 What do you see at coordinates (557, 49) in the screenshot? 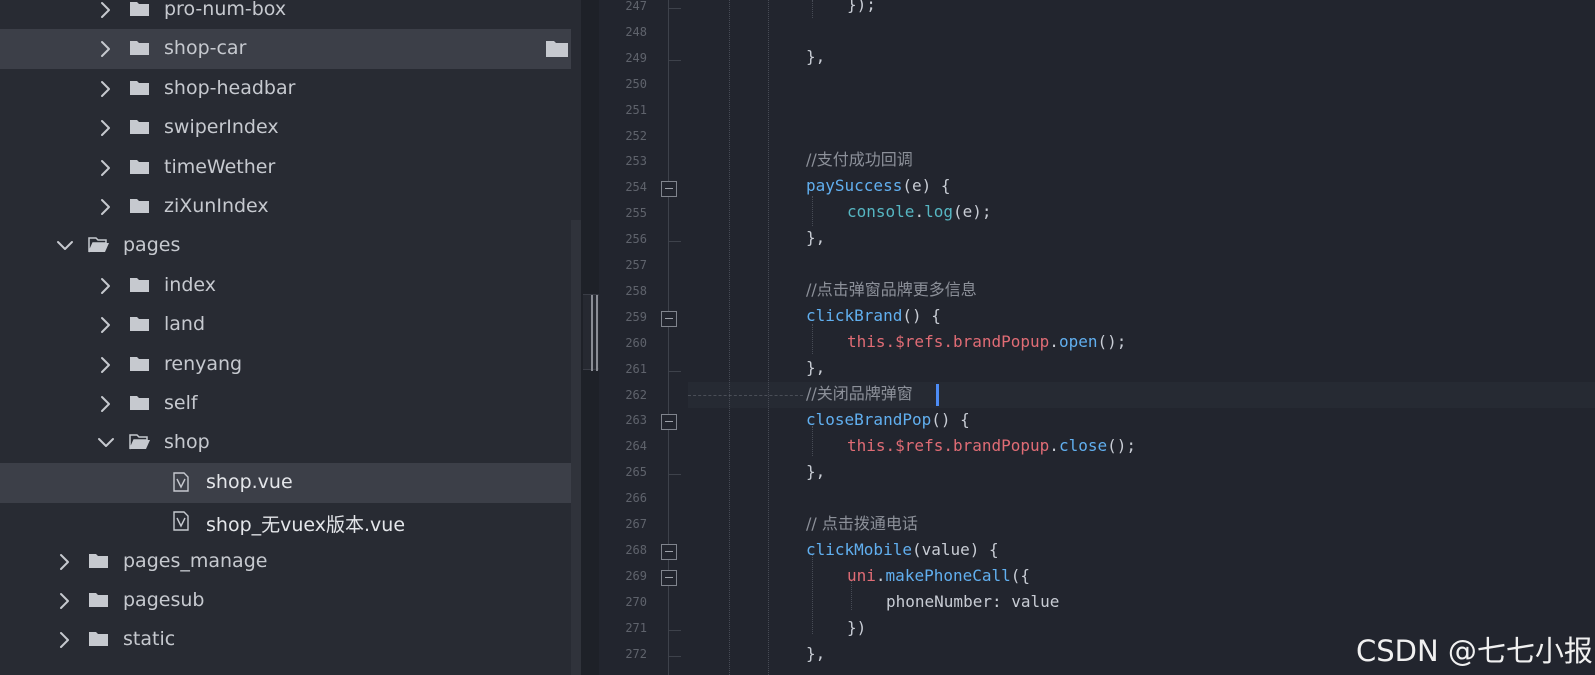
I see `open-folder-button-icon` at bounding box center [557, 49].